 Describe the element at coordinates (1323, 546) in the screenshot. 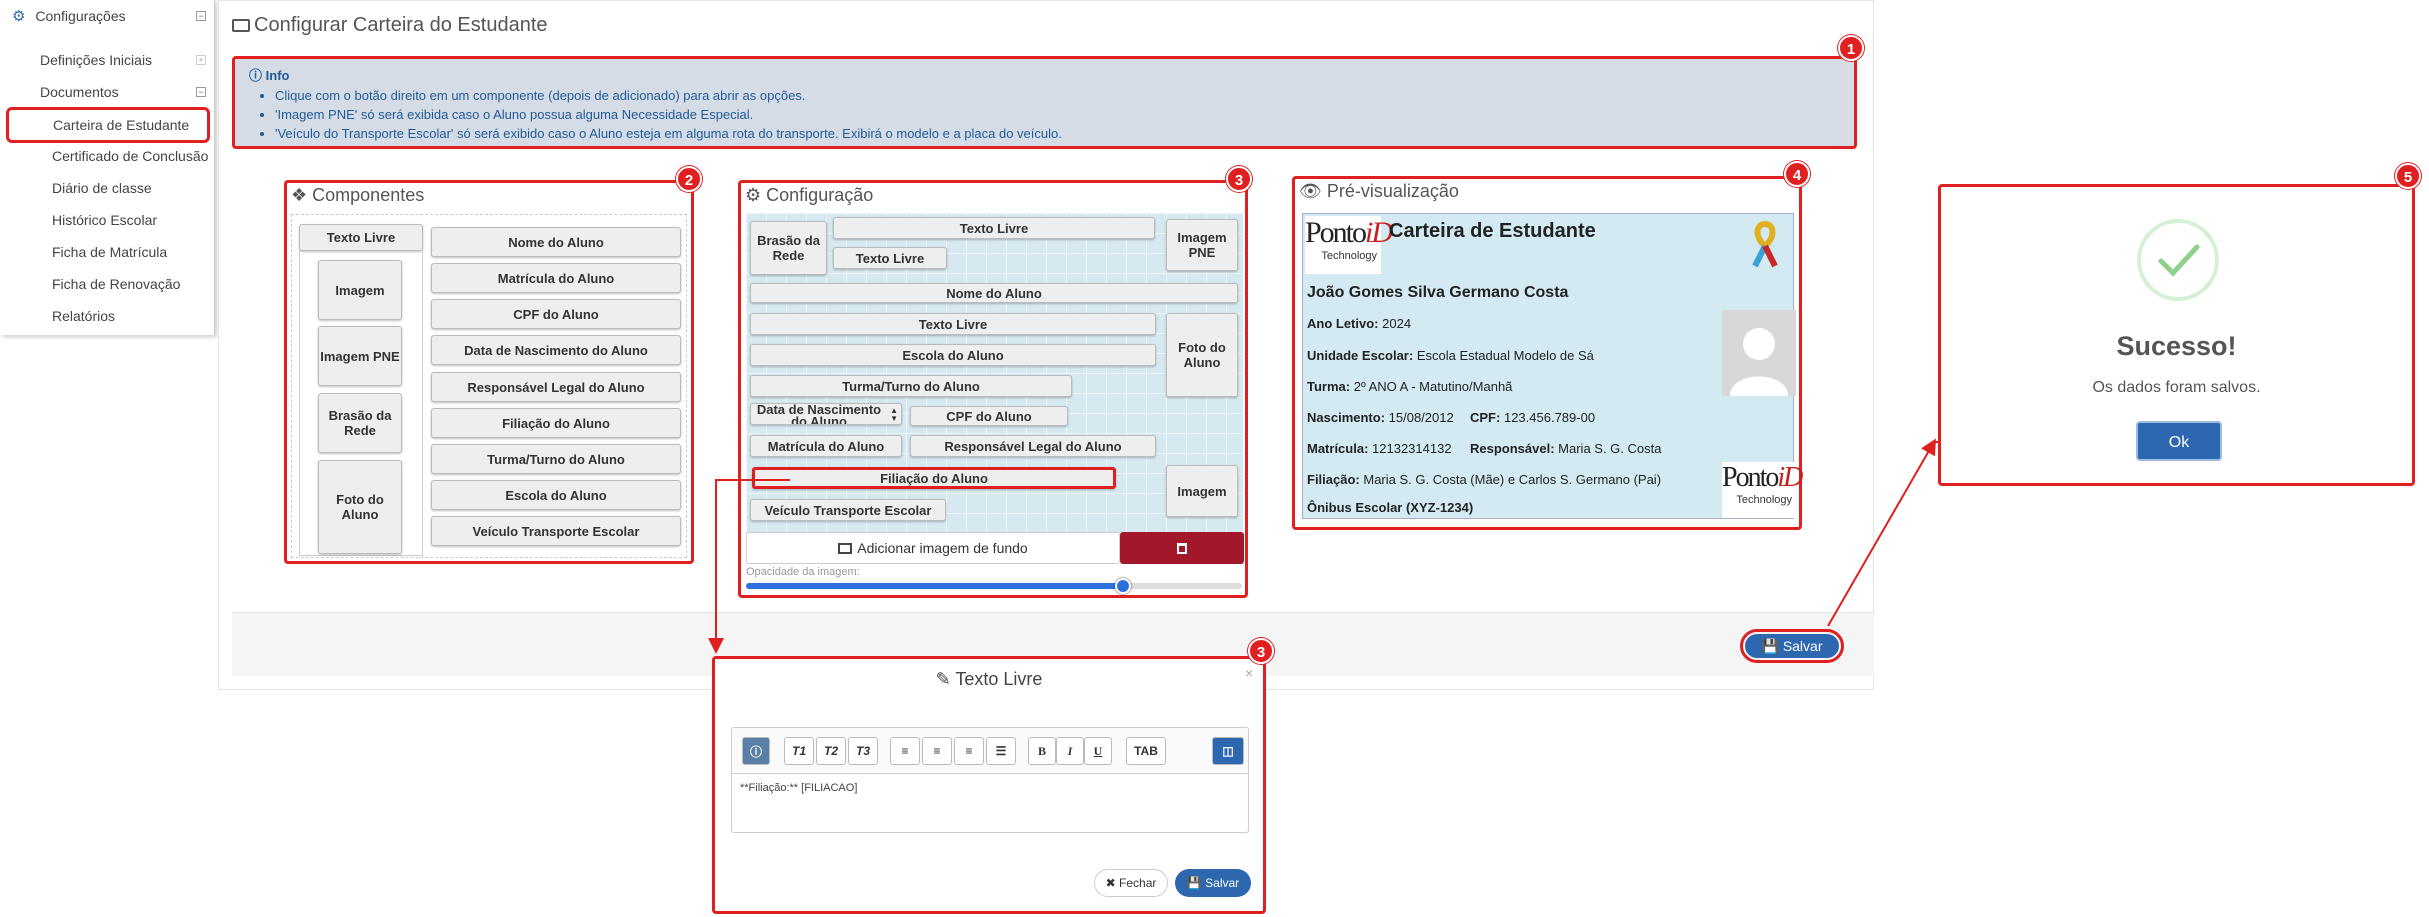

I see `annotation-arrows` at that location.